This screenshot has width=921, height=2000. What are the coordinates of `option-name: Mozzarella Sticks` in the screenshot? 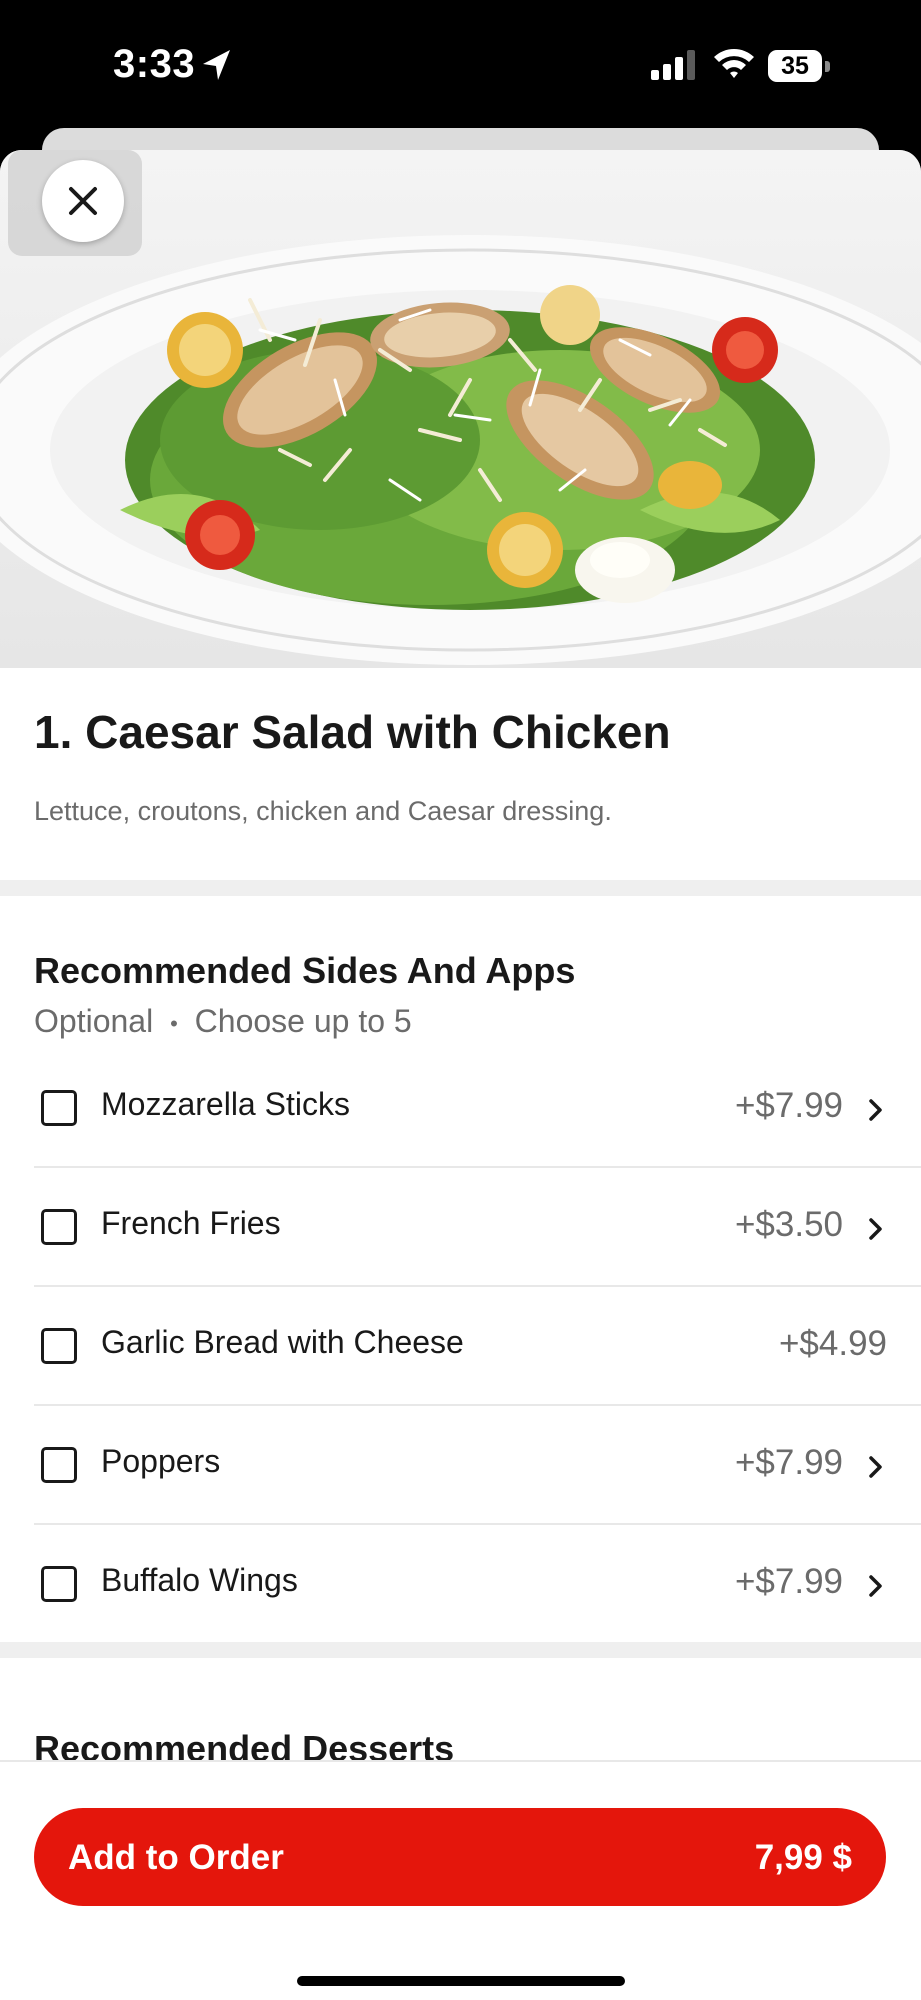 It's located at (225, 1104).